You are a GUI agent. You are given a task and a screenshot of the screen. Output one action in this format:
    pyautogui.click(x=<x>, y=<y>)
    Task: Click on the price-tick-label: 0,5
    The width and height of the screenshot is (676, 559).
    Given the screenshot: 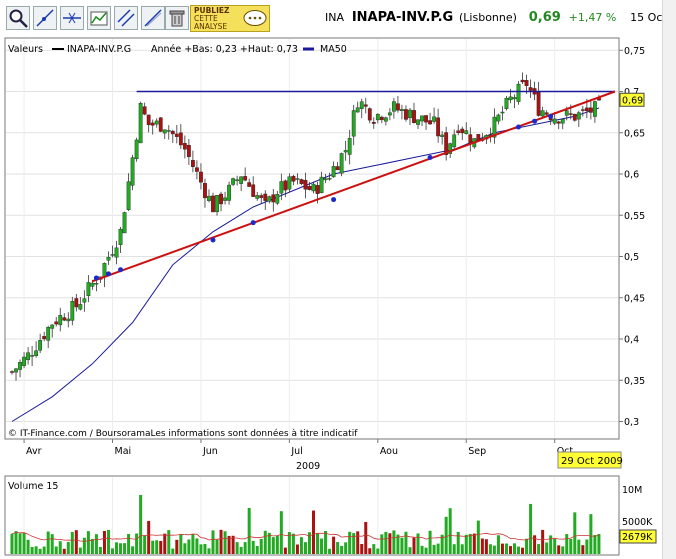 What is the action you would take?
    pyautogui.click(x=631, y=257)
    